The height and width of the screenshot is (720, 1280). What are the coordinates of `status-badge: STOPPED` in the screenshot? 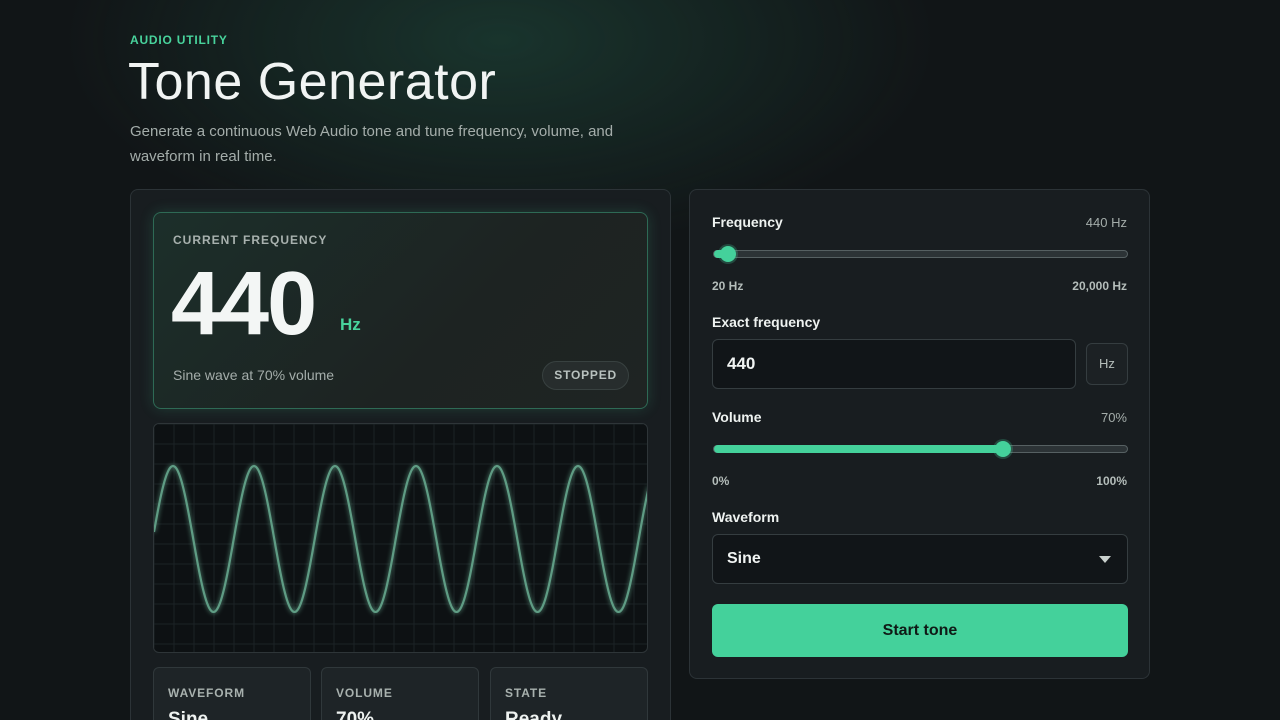 It's located at (585, 375).